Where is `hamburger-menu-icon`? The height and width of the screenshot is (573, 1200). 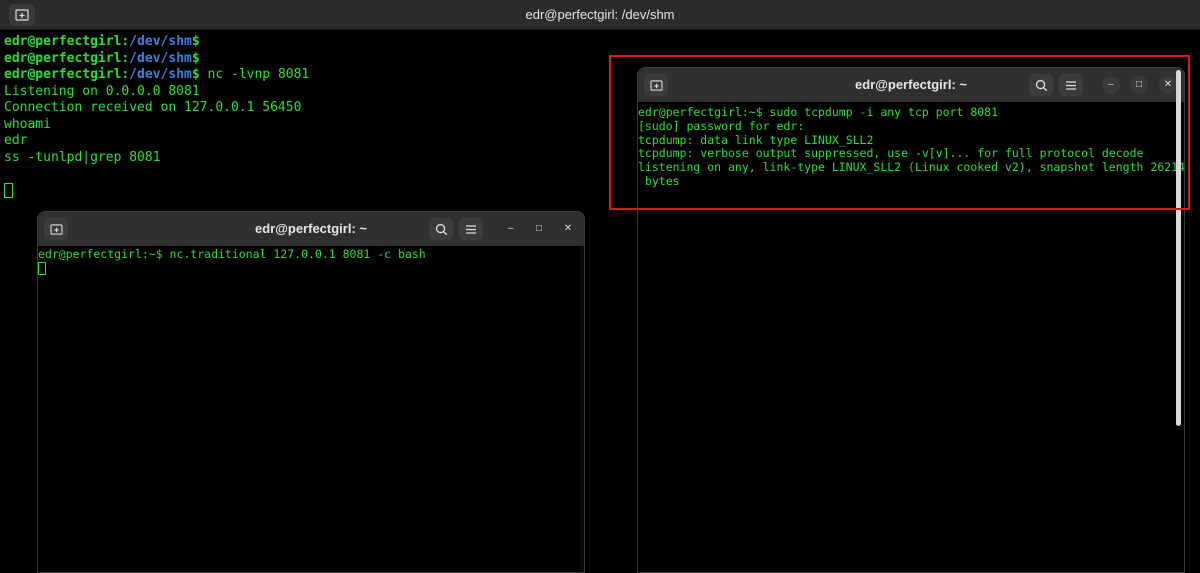 hamburger-menu-icon is located at coordinates (471, 229).